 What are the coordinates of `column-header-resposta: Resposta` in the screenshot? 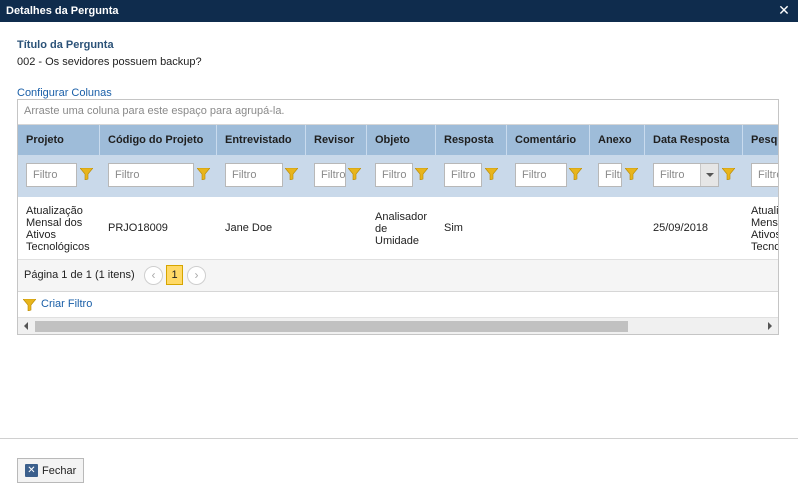 It's located at (471, 140).